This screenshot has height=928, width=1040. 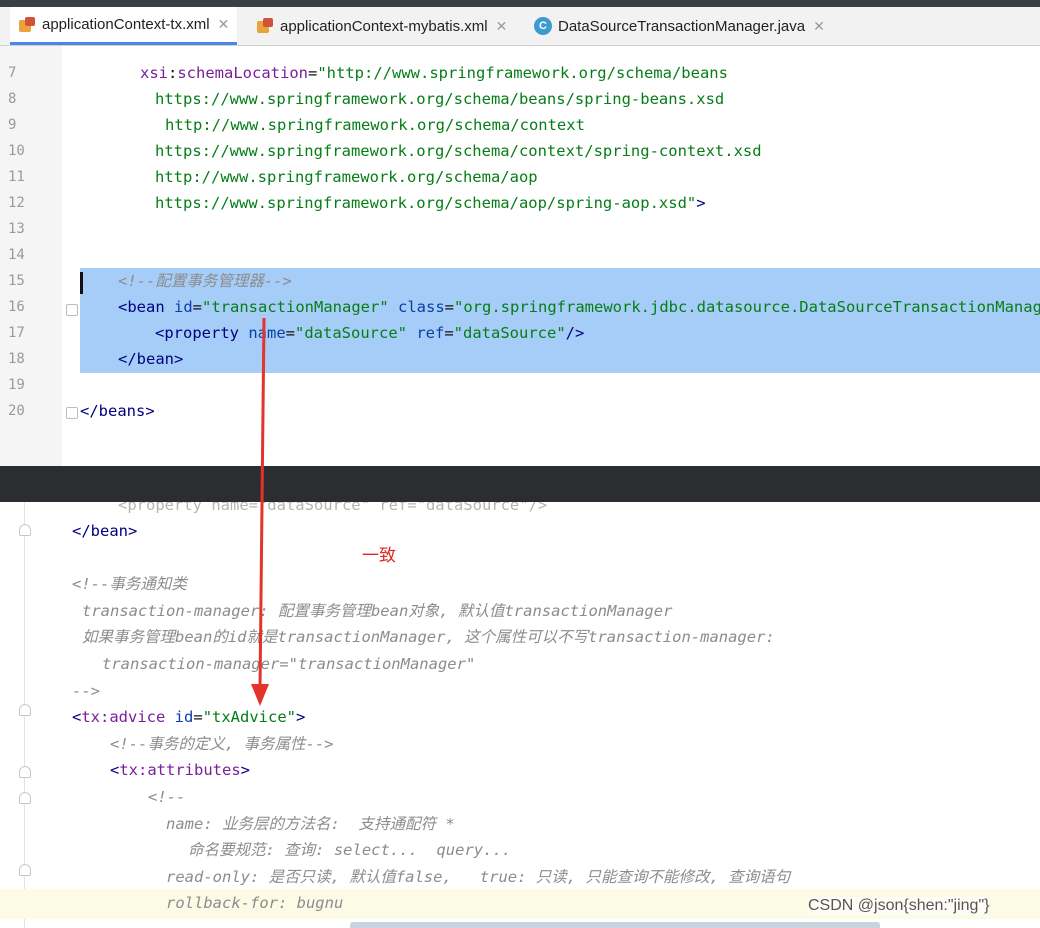 What do you see at coordinates (615, 925) in the screenshot?
I see `tooltip-edge` at bounding box center [615, 925].